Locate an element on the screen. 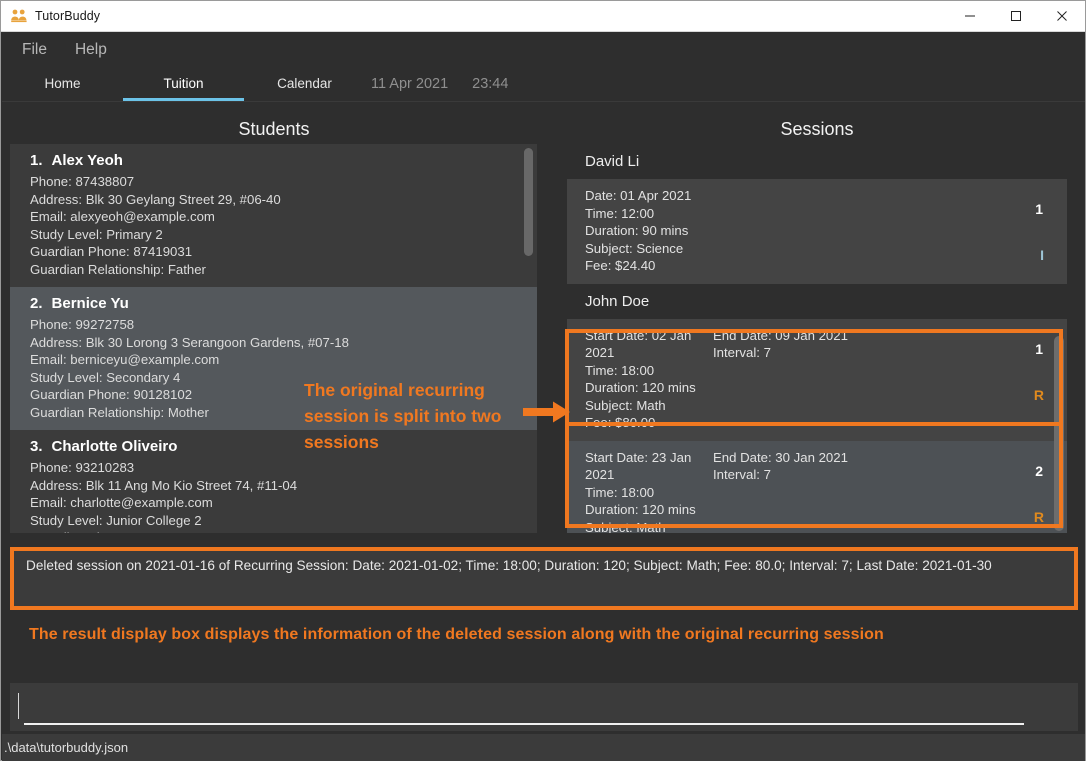 The width and height of the screenshot is (1086, 761). session-type-badge: I is located at coordinates (1042, 255).